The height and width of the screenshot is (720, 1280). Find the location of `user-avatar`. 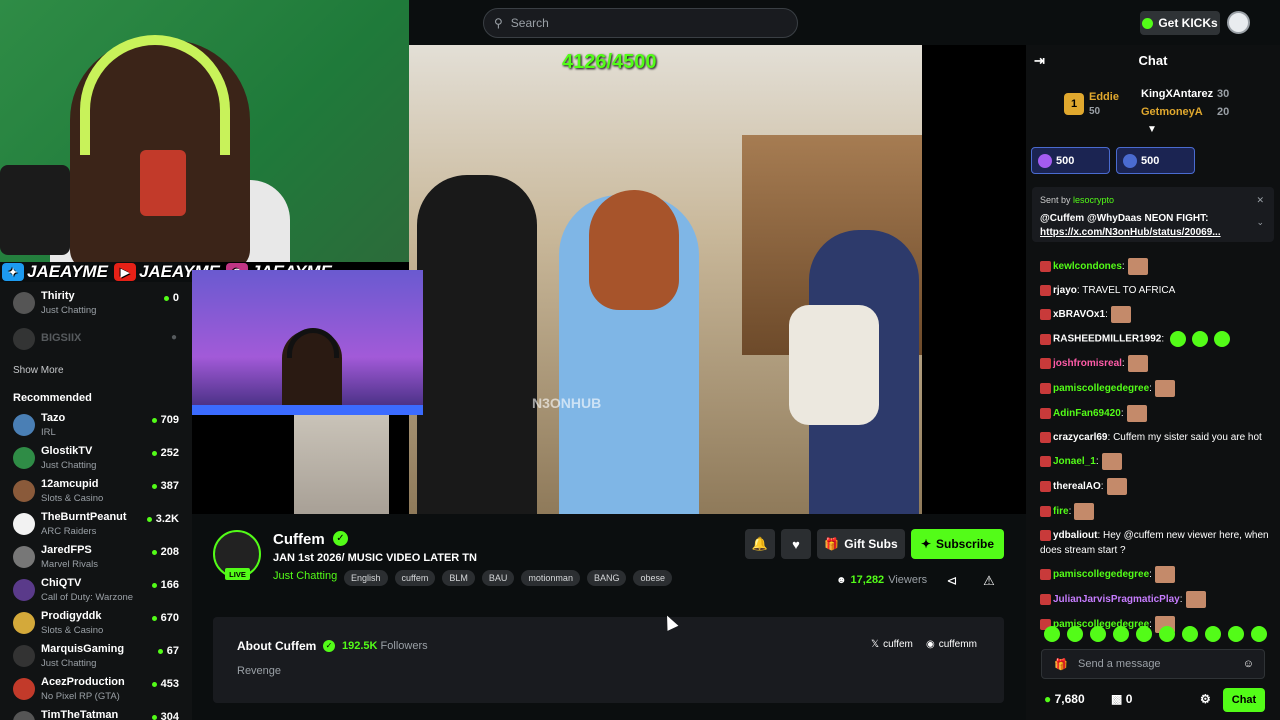

user-avatar is located at coordinates (1238, 22).